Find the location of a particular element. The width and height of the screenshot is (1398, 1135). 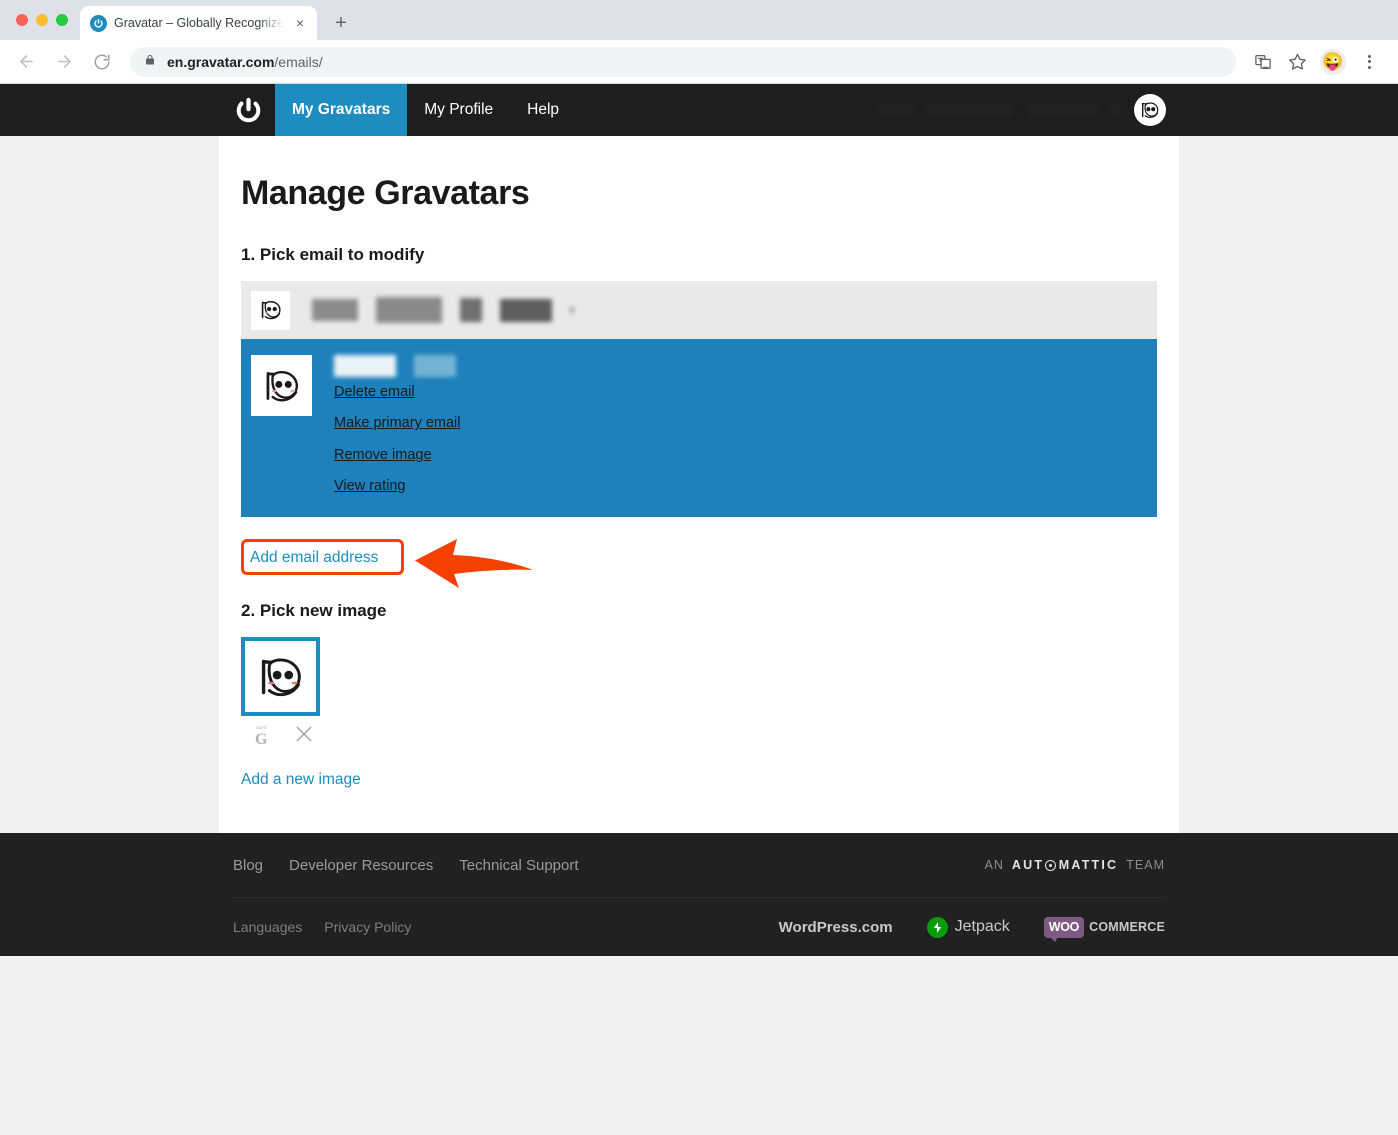

url-path: /emails/ is located at coordinates (298, 61).